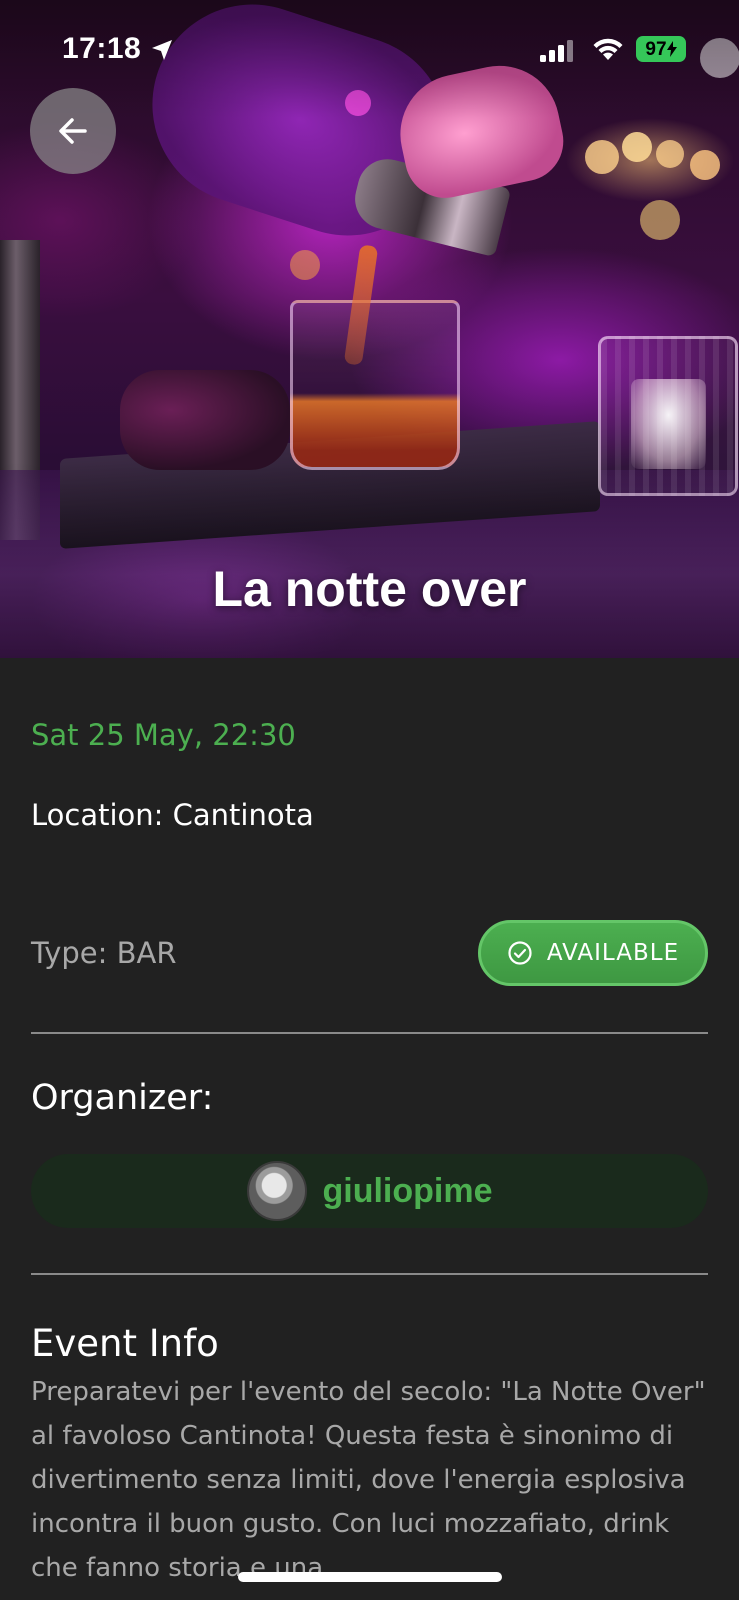 This screenshot has height=1600, width=739. Describe the element at coordinates (122, 1098) in the screenshot. I see `organizer-heading: Organizer:` at that location.